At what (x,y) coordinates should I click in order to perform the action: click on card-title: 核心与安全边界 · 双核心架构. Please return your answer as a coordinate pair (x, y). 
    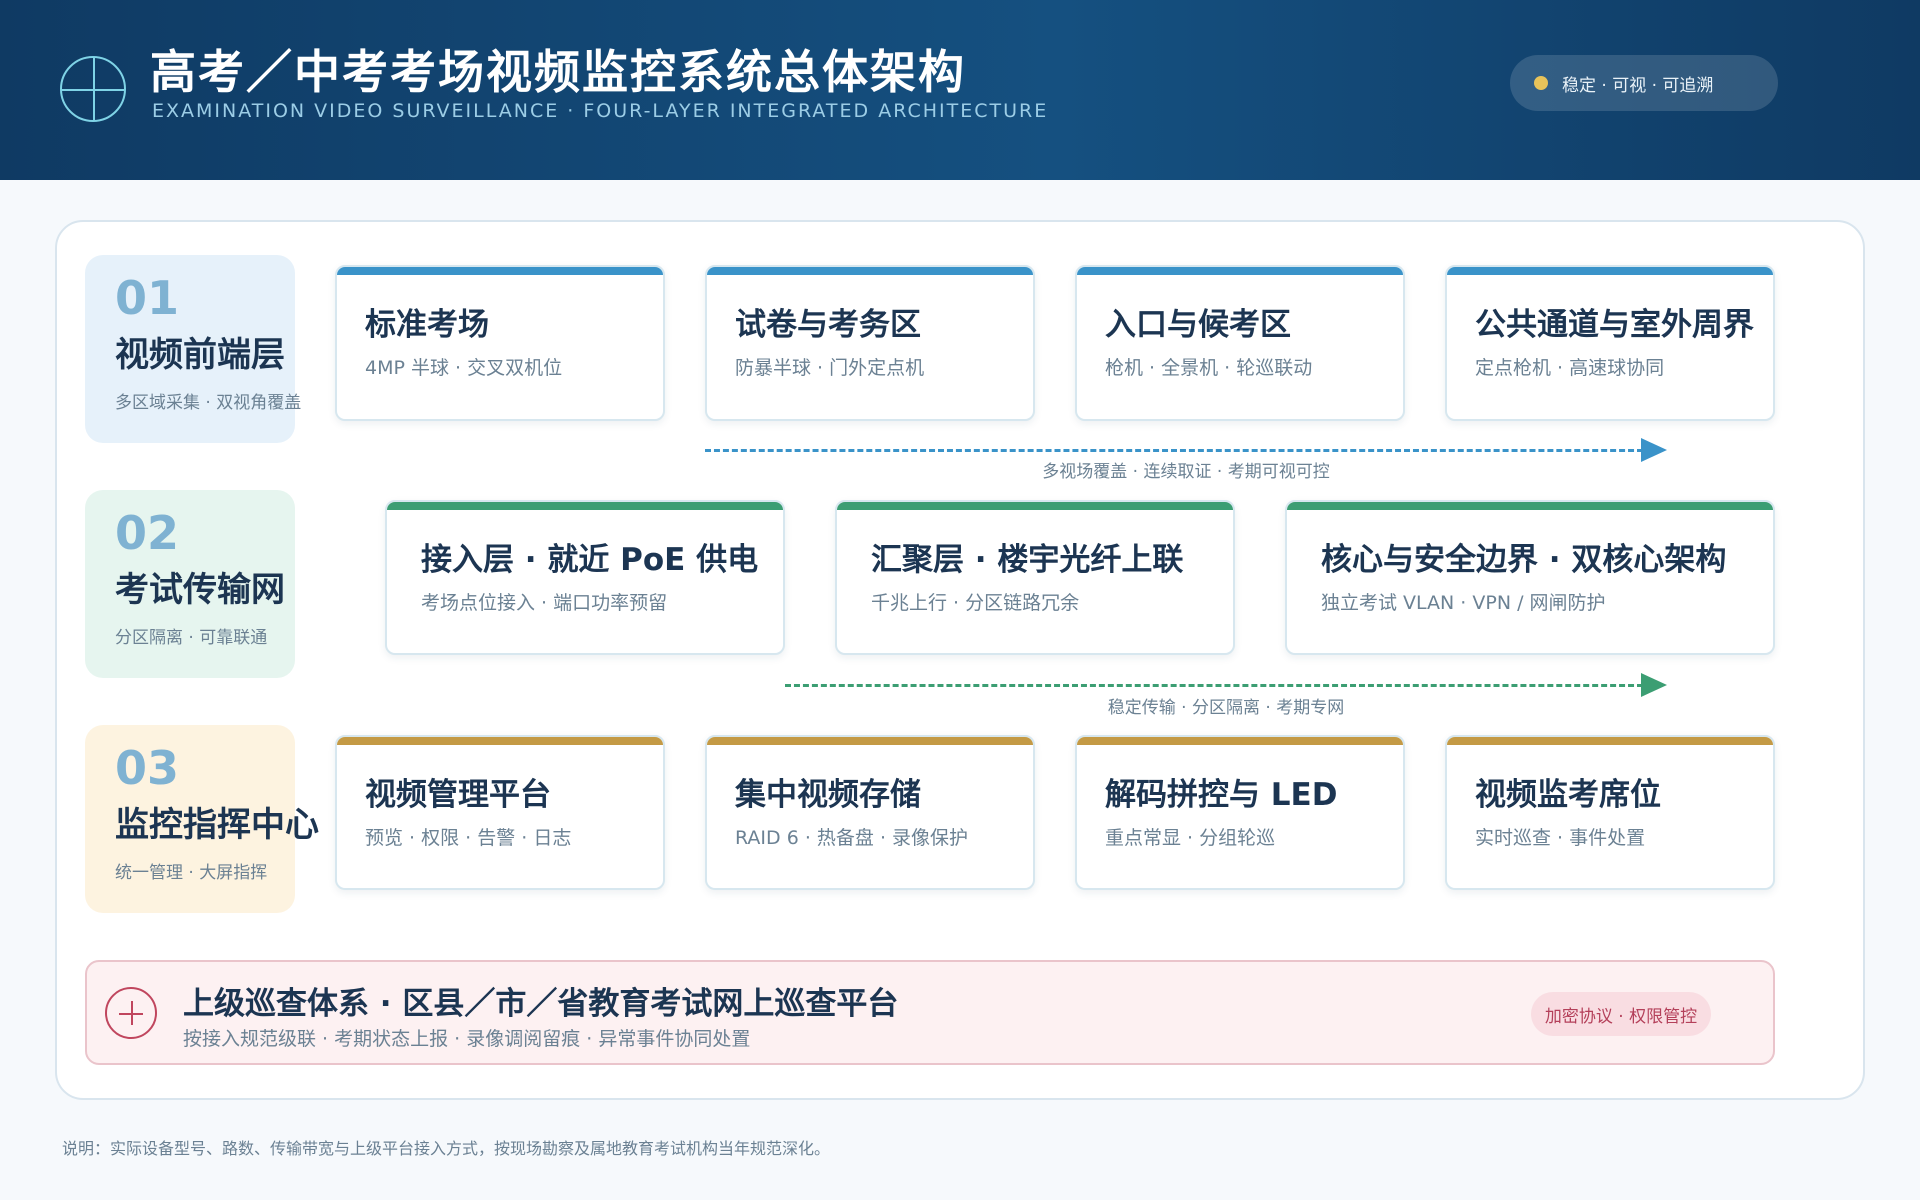
    Looking at the image, I should click on (1524, 560).